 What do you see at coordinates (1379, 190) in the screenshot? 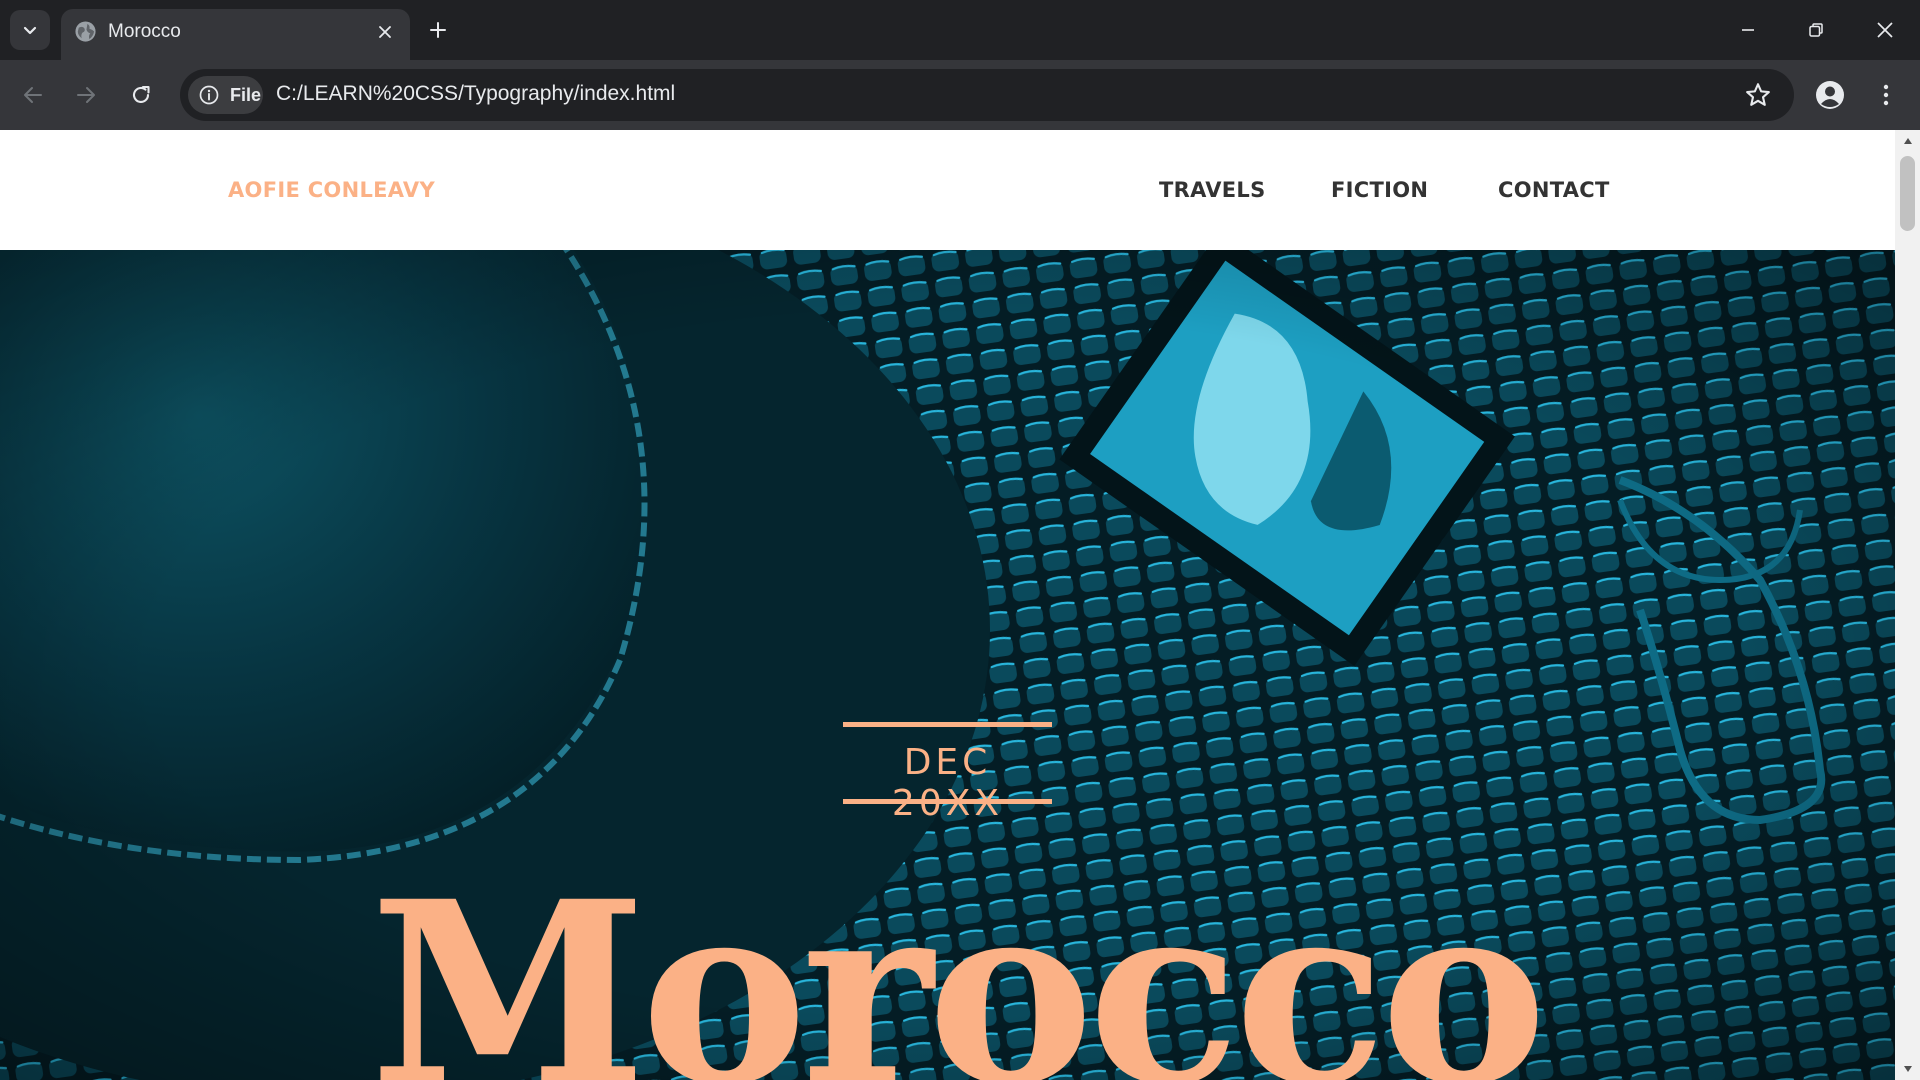
I see `nav-link-fiction: FICTION` at bounding box center [1379, 190].